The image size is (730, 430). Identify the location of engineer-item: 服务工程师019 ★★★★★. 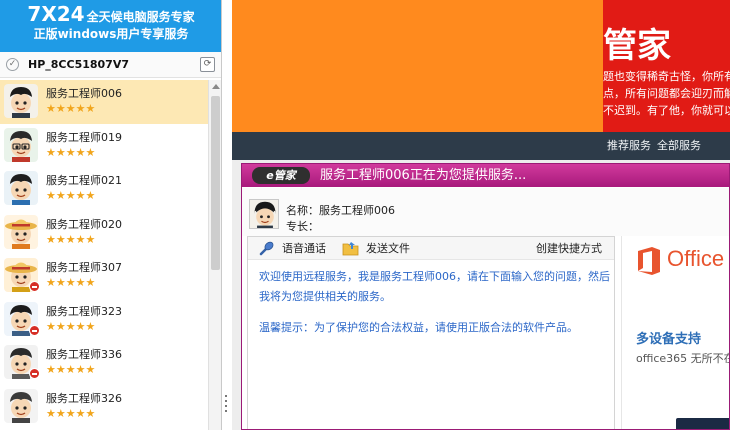
(104, 146).